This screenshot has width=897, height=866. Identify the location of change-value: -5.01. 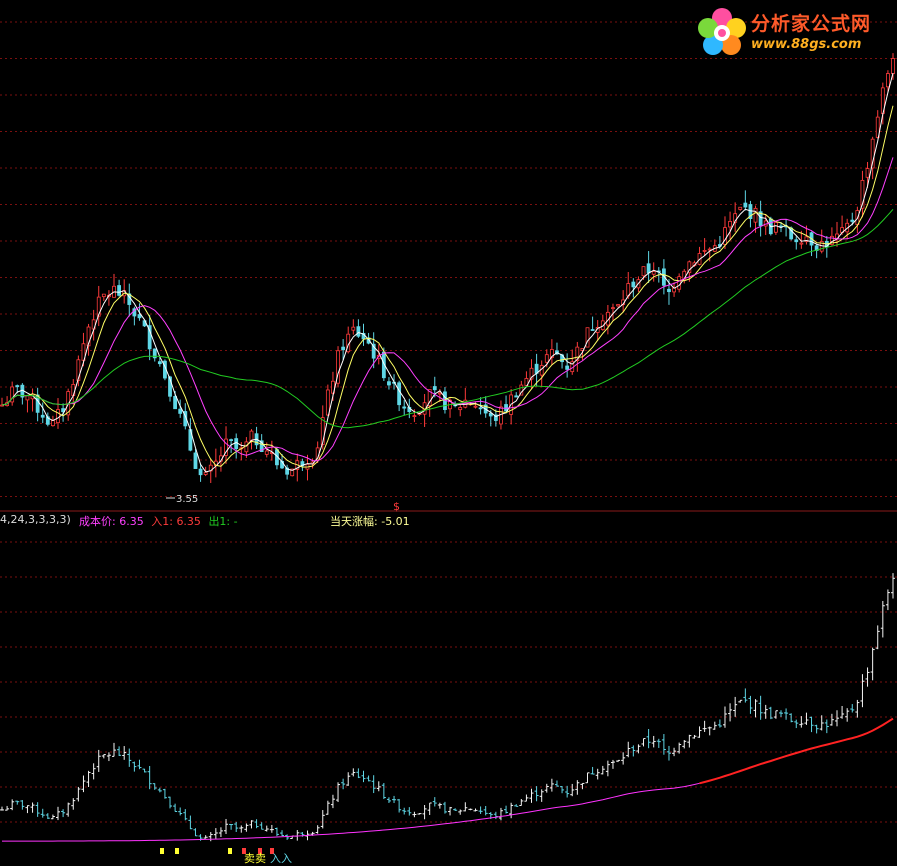
(395, 521).